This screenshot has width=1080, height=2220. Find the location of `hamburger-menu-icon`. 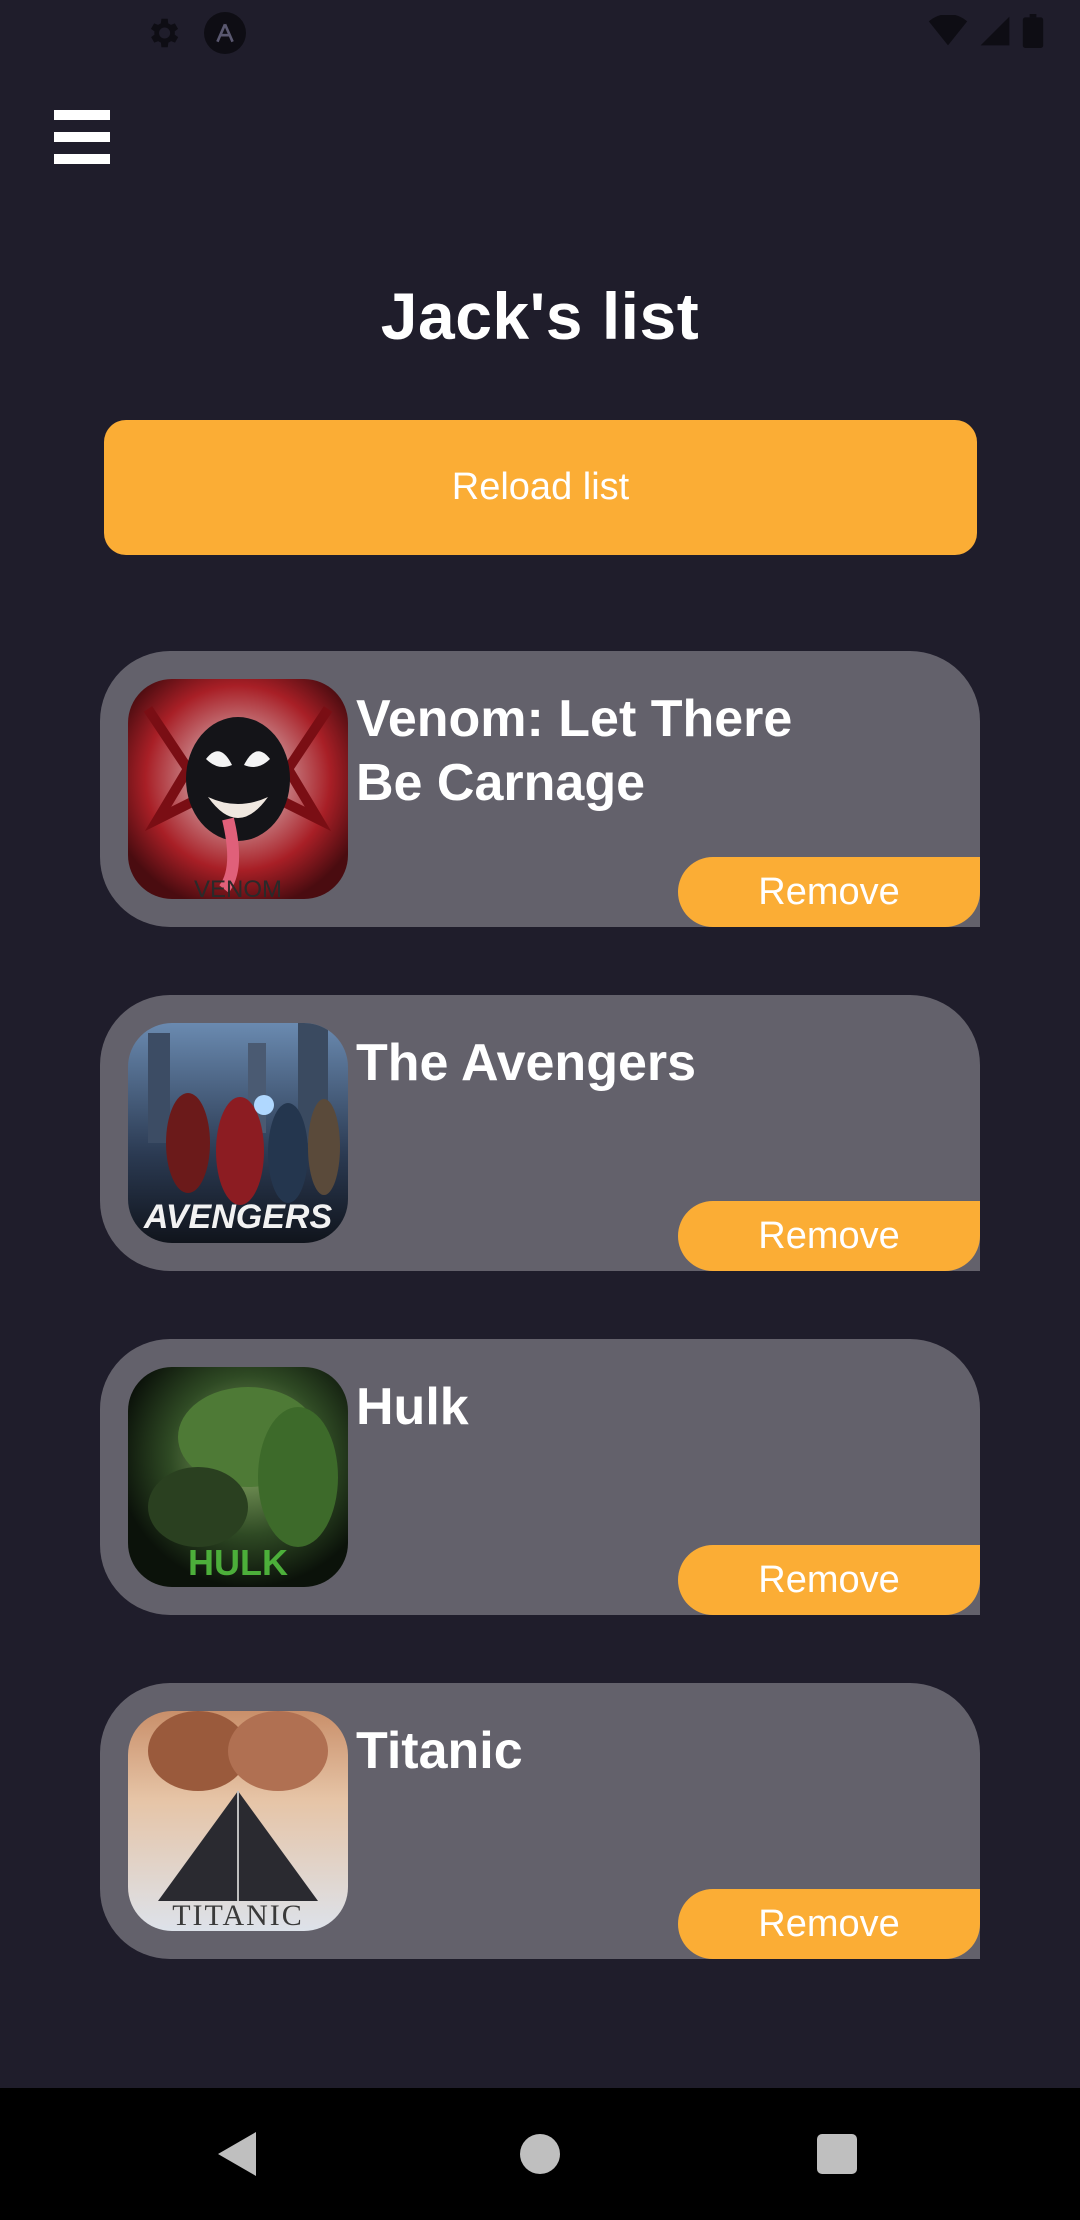

hamburger-menu-icon is located at coordinates (82, 137).